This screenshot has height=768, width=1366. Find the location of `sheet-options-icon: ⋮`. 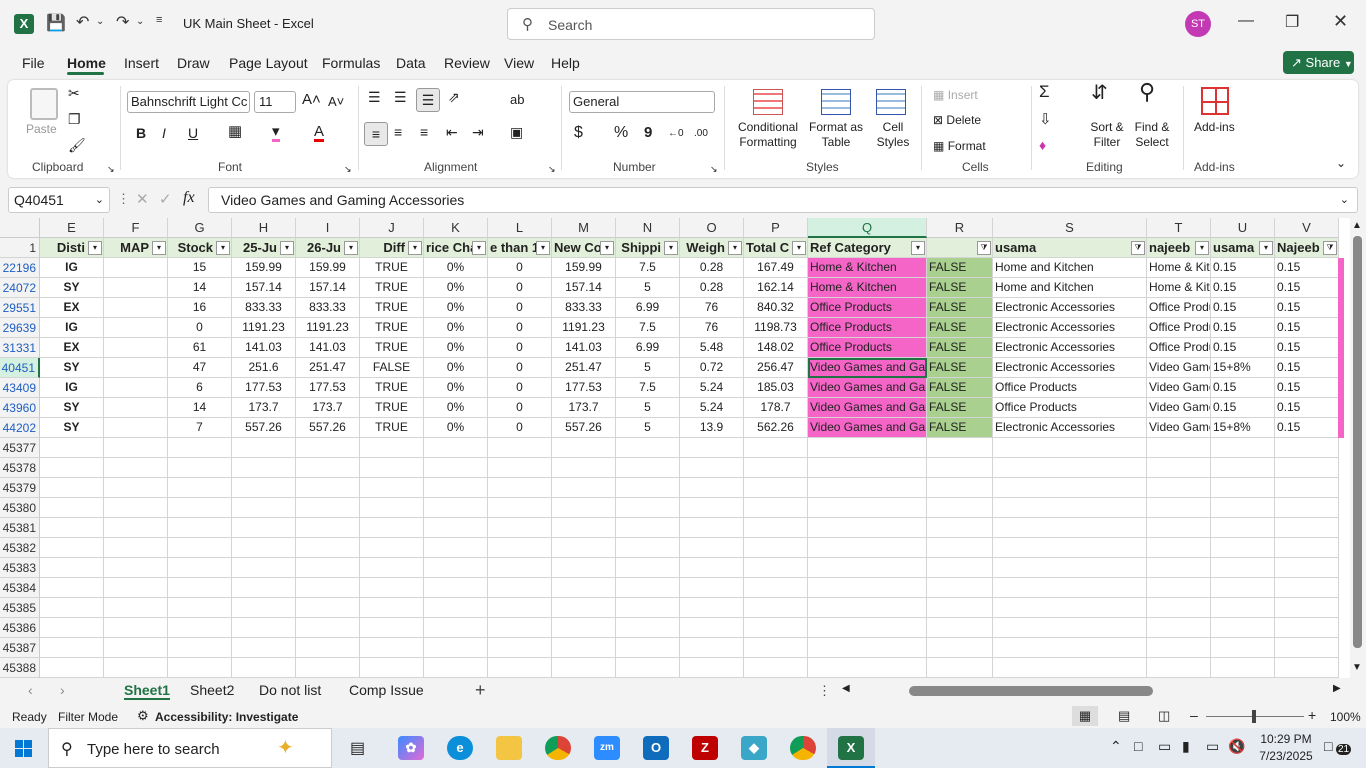

sheet-options-icon: ⋮ is located at coordinates (824, 691).